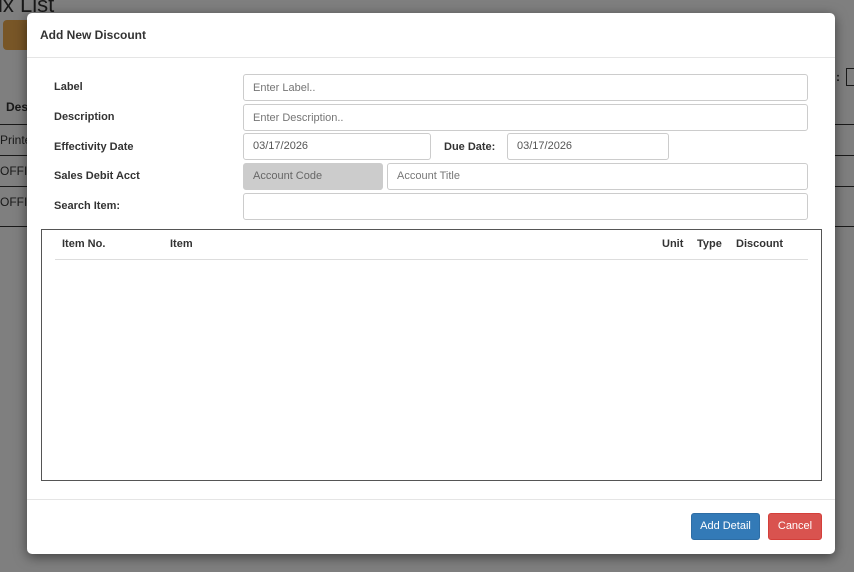 This screenshot has height=572, width=854. I want to click on effectivity-date-input: 03/17/2026, so click(337, 146).